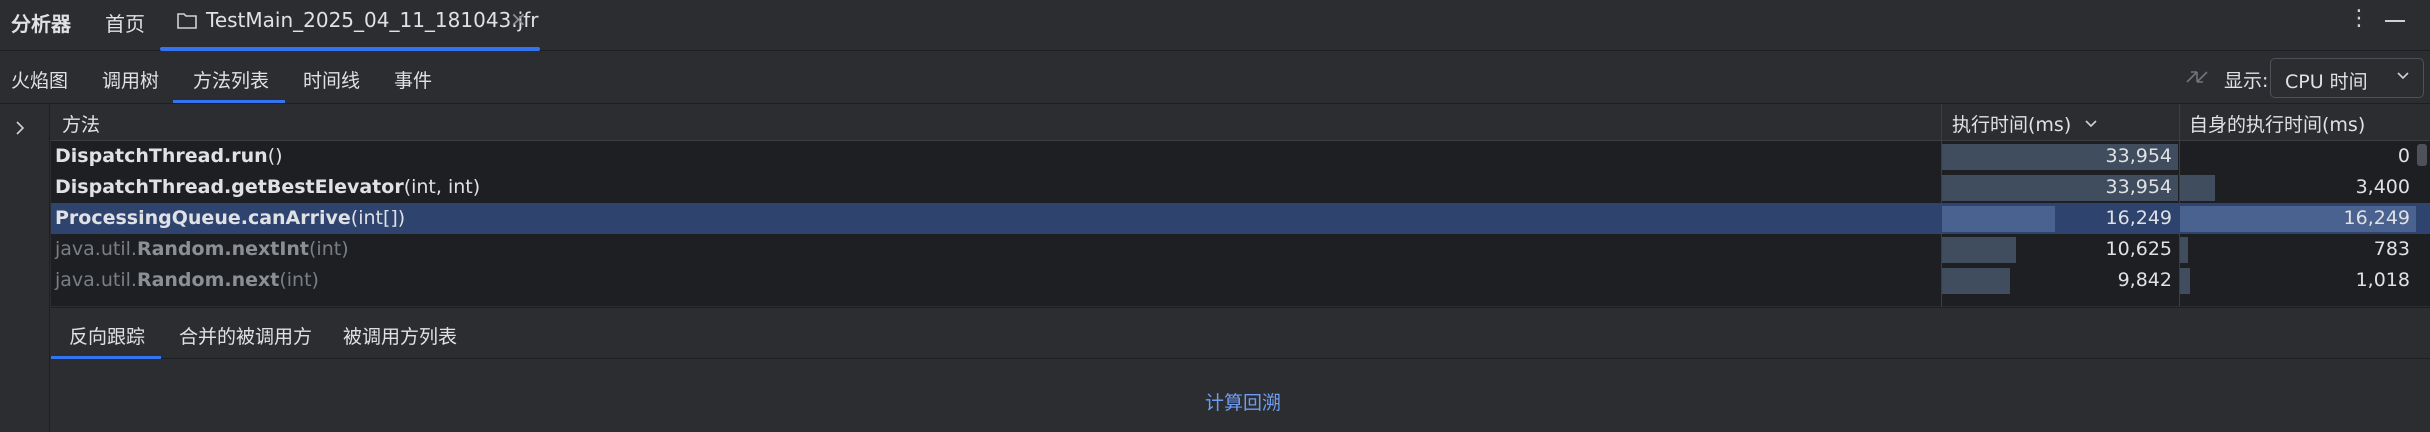 Image resolution: width=2430 pixels, height=432 pixels. What do you see at coordinates (2144, 280) in the screenshot?
I see `exec-time-value: 9,842` at bounding box center [2144, 280].